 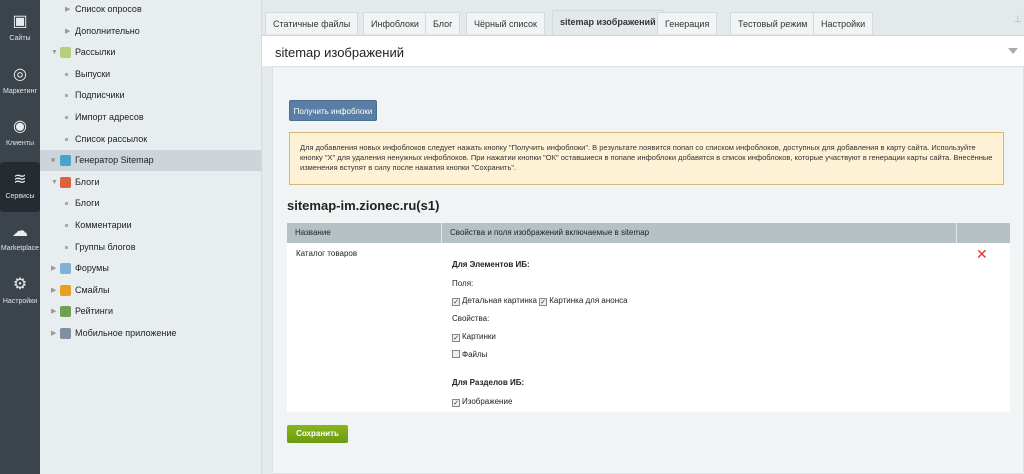 I want to click on menu-item-label: Группы блогов, so click(x=105, y=246).